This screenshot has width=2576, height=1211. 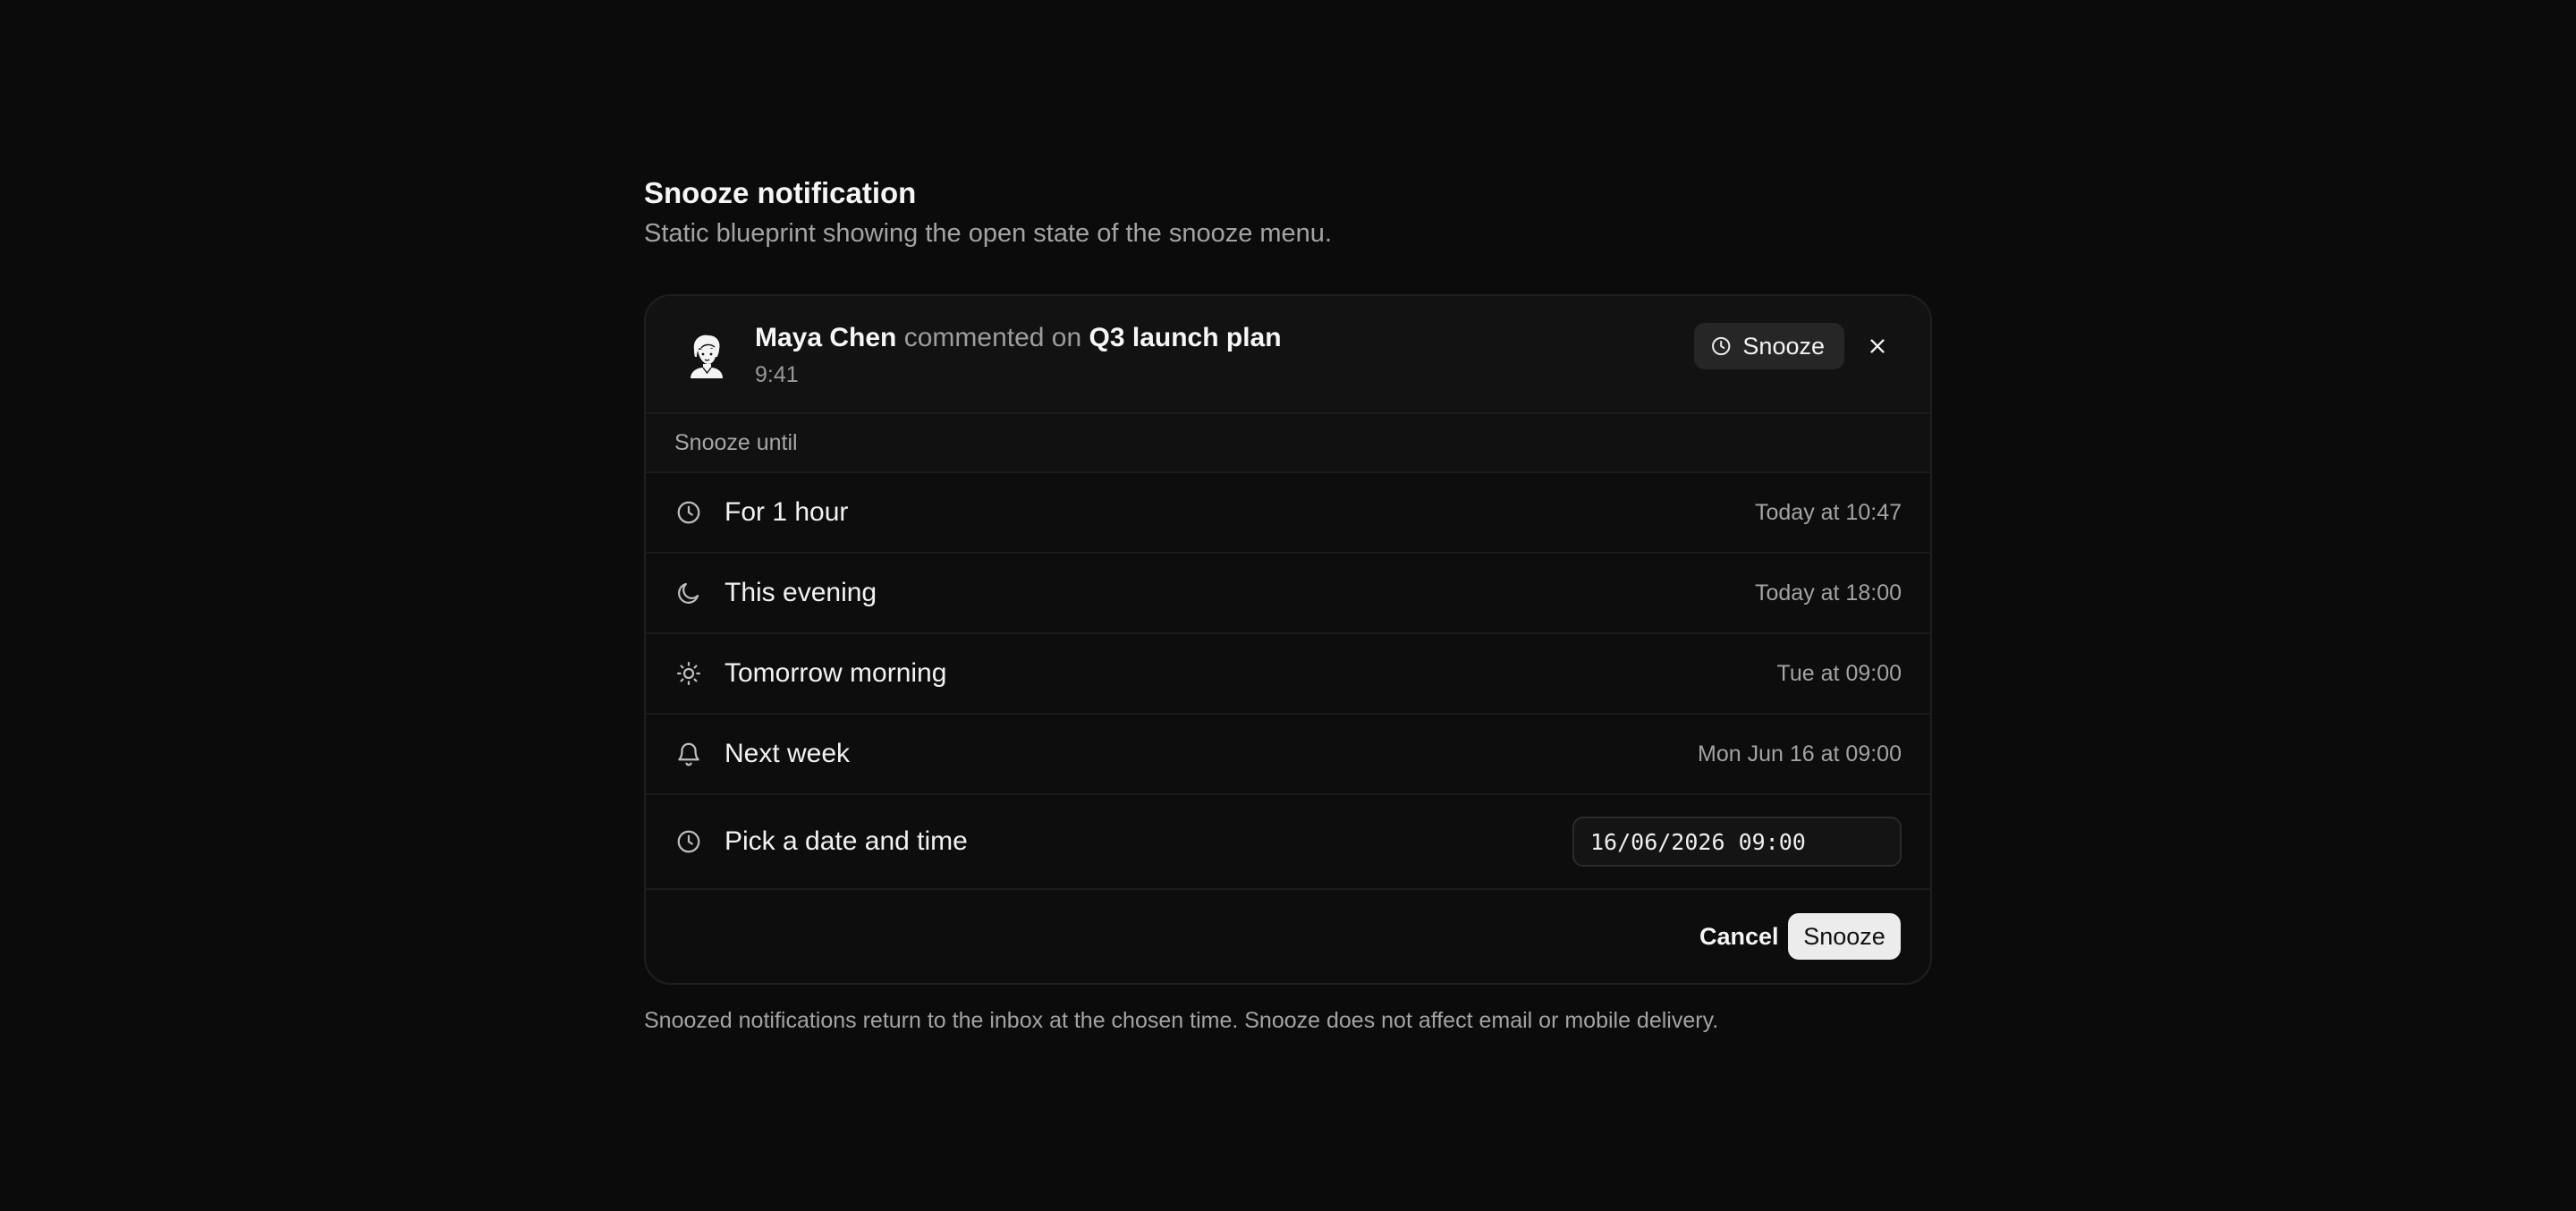 I want to click on snooze-menu-button: Snooze, so click(x=1769, y=346).